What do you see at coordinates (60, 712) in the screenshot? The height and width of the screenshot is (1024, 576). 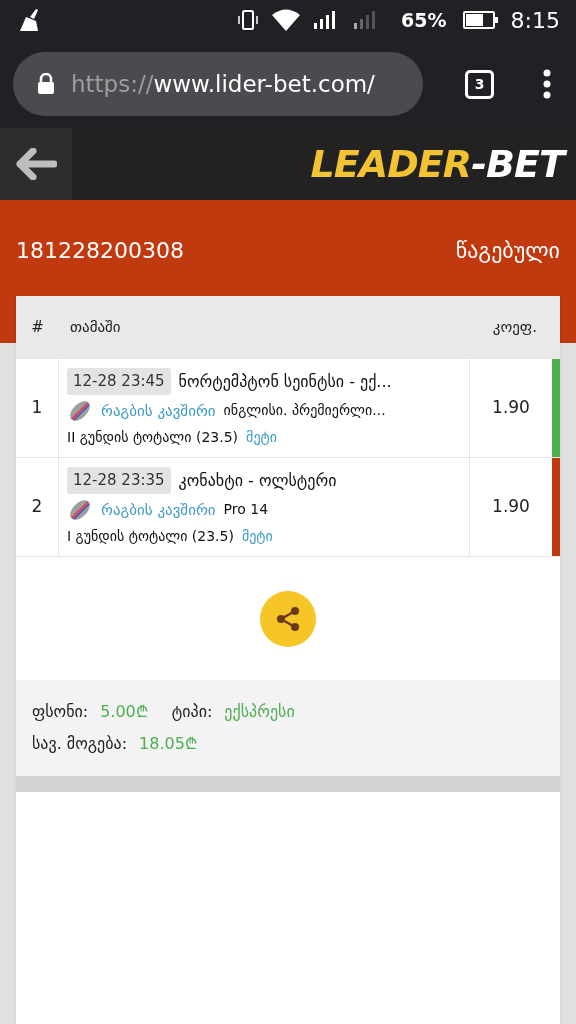 I see `stake-label: ფსონი:` at bounding box center [60, 712].